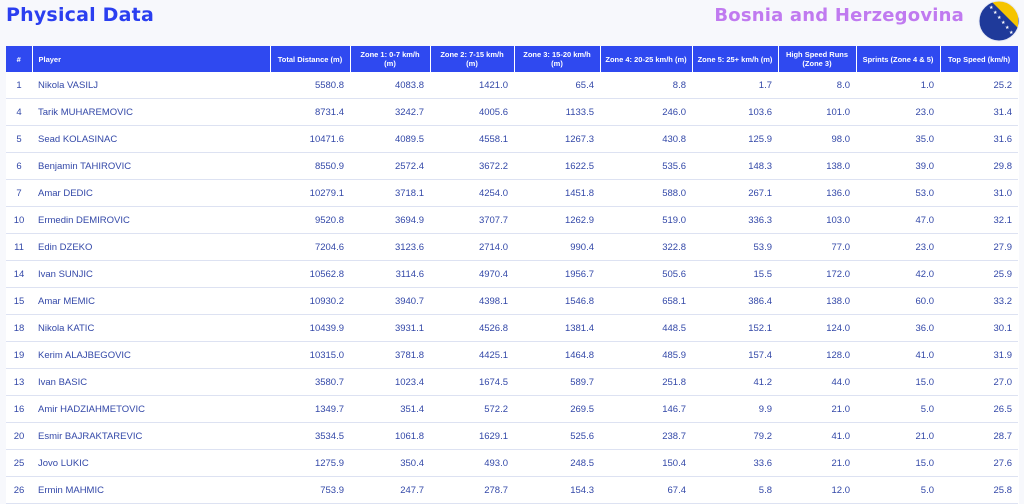  I want to click on cell-top: 27.9, so click(979, 247).